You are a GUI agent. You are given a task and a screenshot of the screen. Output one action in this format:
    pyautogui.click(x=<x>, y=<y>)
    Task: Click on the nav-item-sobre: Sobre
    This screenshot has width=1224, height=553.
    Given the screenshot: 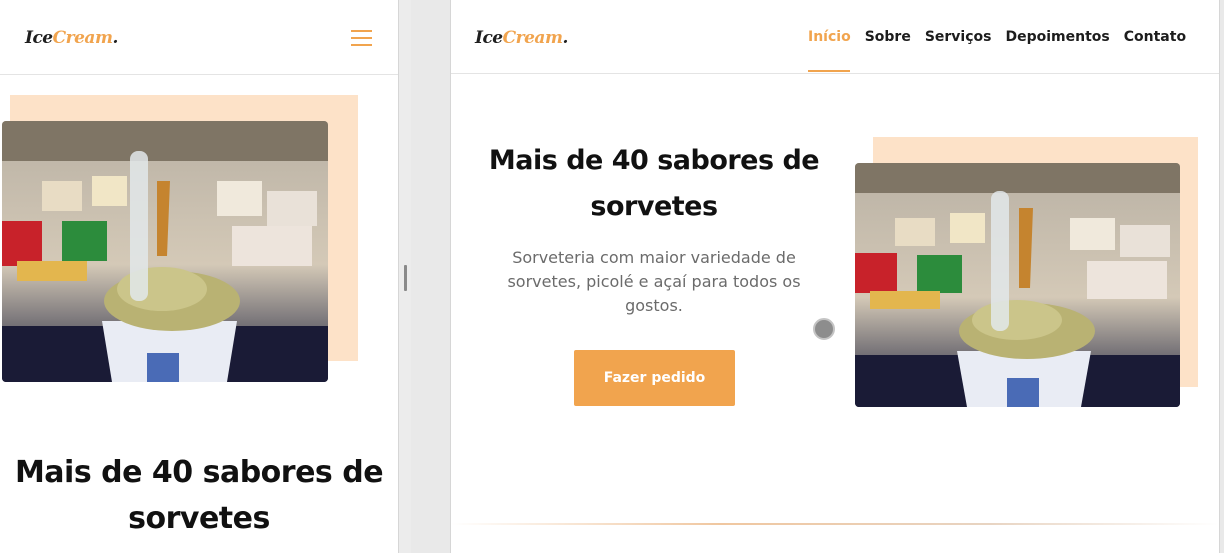 What is the action you would take?
    pyautogui.click(x=888, y=37)
    